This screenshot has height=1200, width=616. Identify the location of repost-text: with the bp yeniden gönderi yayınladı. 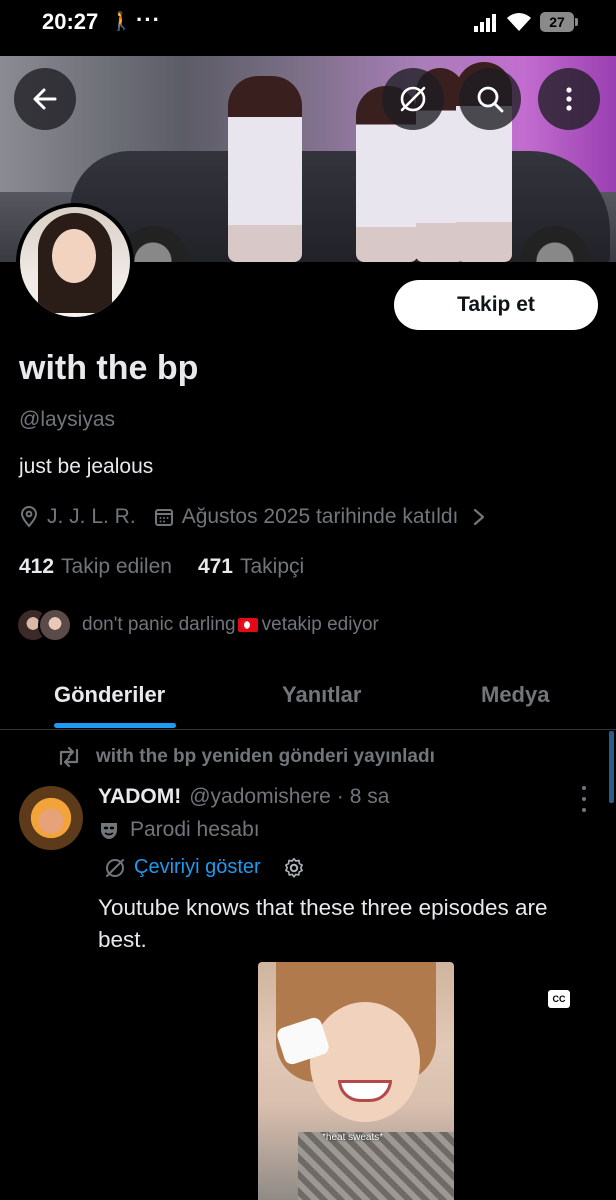
(265, 756).